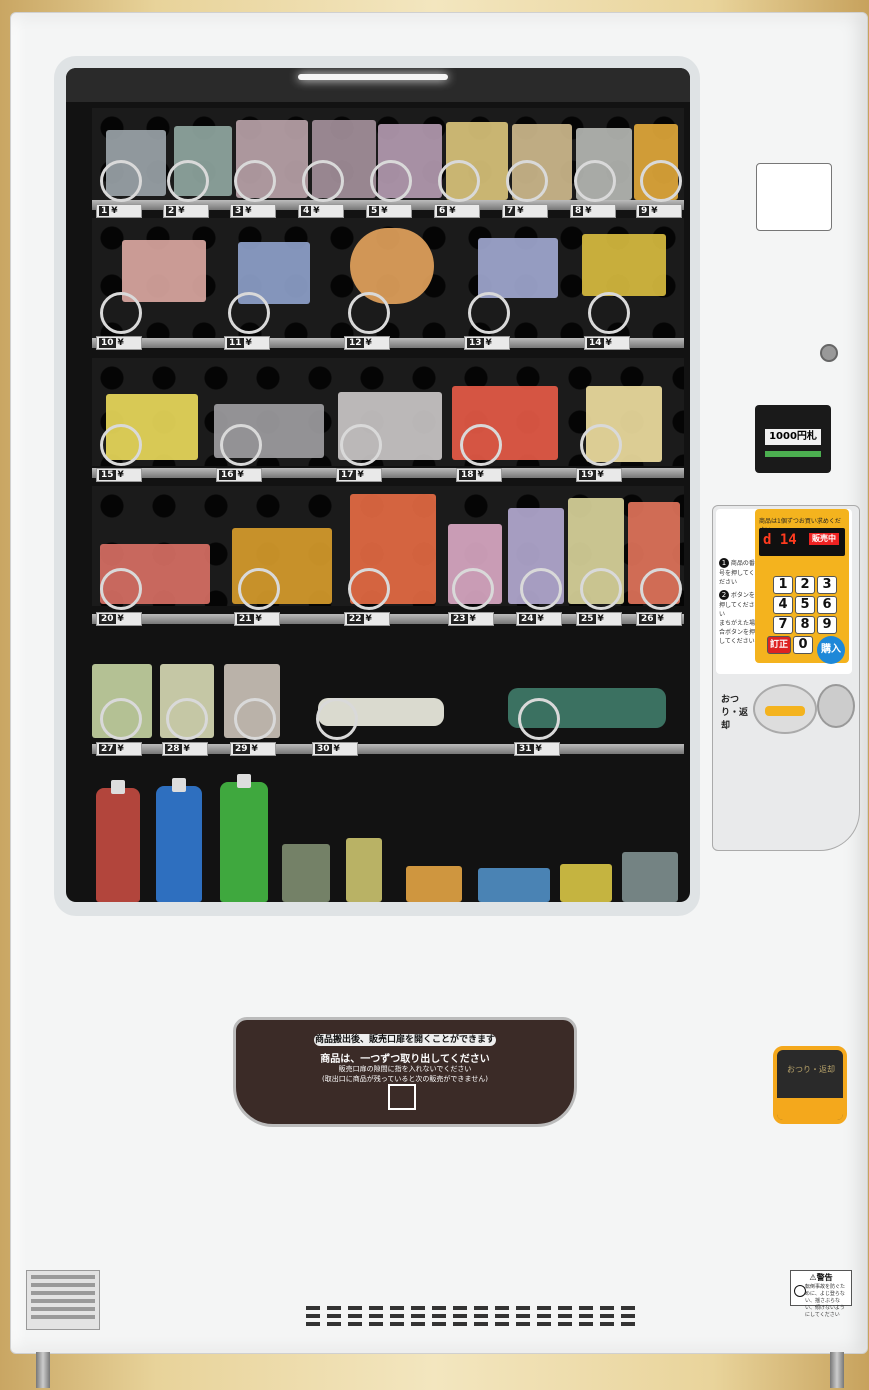 Image resolution: width=869 pixels, height=1390 pixels. What do you see at coordinates (735, 713) in the screenshot?
I see `return-lever-label: おつり・返却` at bounding box center [735, 713].